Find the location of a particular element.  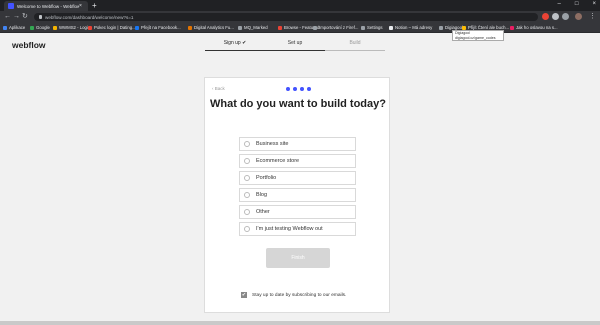

new-tab-button: + is located at coordinates (94, 5).